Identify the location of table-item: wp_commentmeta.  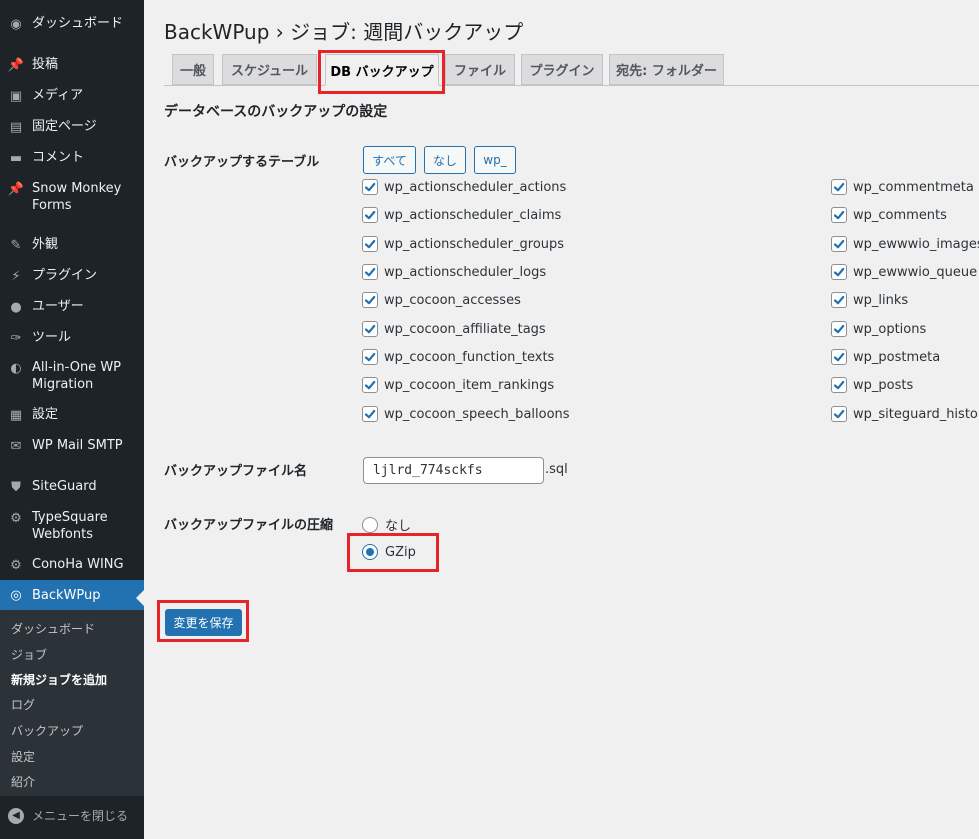
(902, 187).